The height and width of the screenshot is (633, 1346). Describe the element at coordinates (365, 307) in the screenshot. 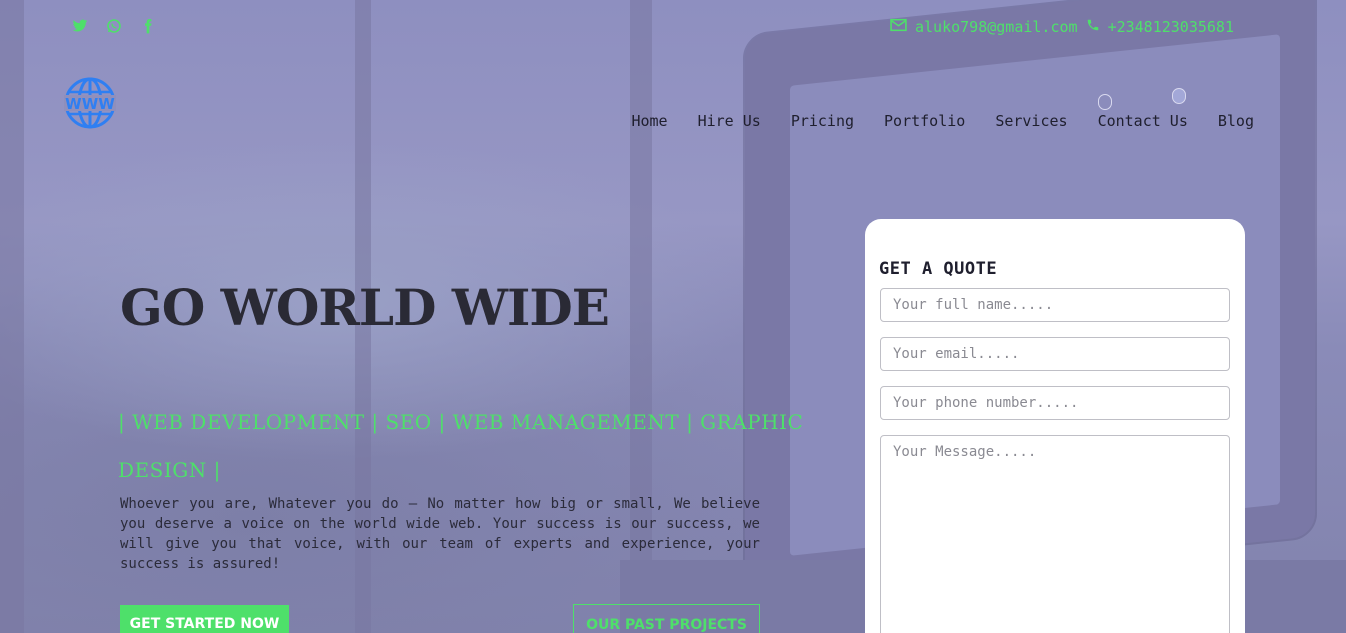

I see `hero-title: GO WORLD WIDE` at that location.